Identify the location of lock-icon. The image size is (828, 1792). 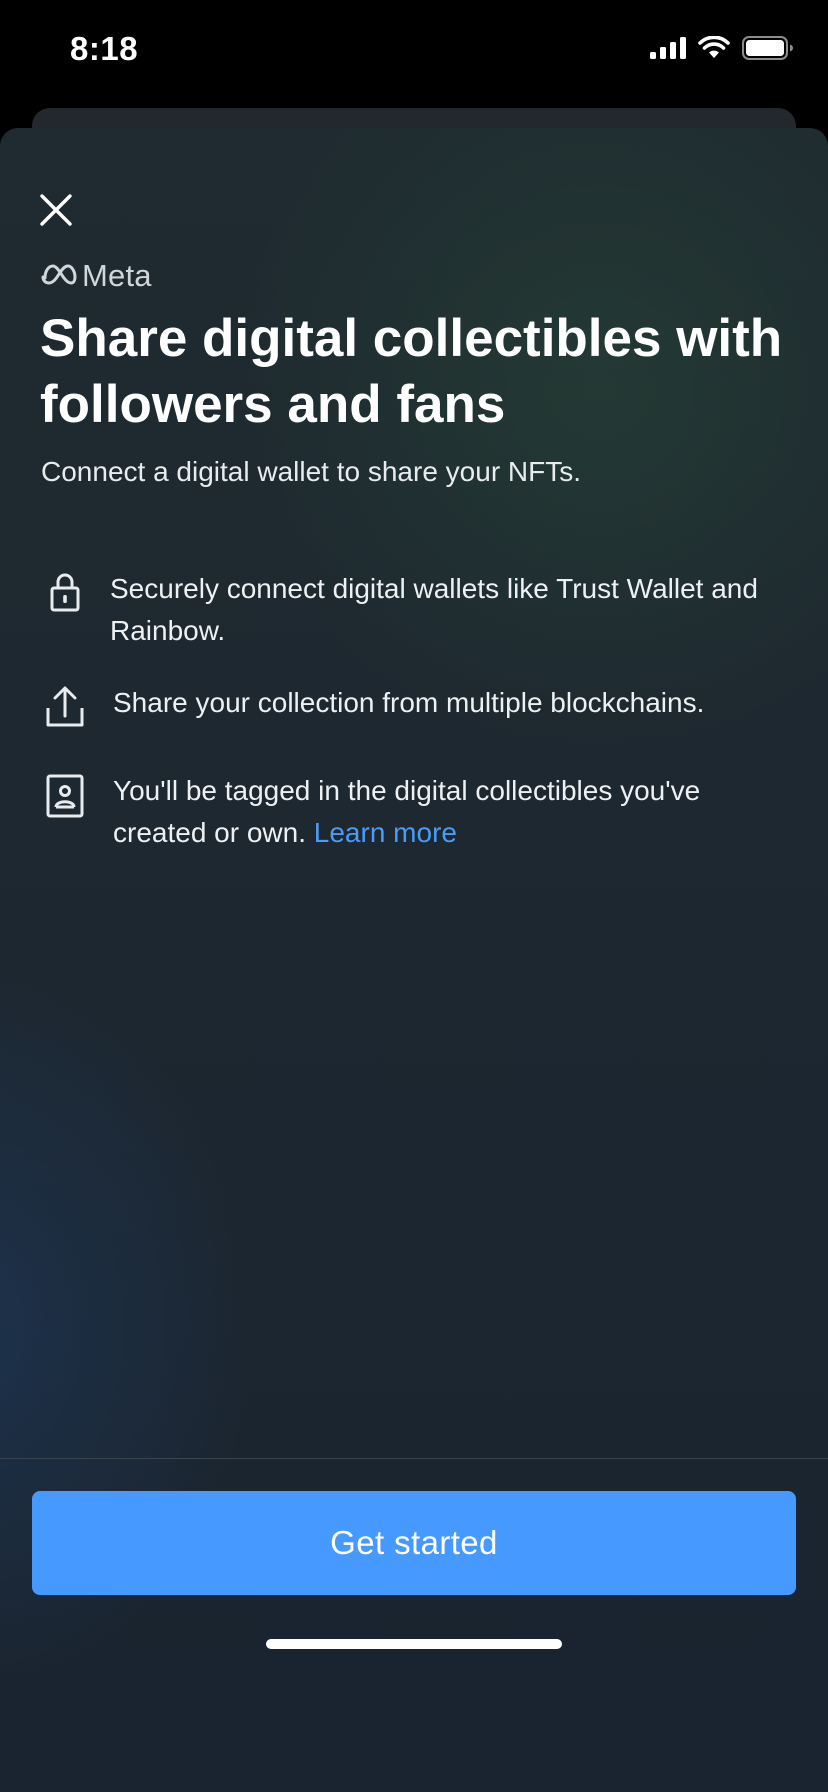
(65, 590).